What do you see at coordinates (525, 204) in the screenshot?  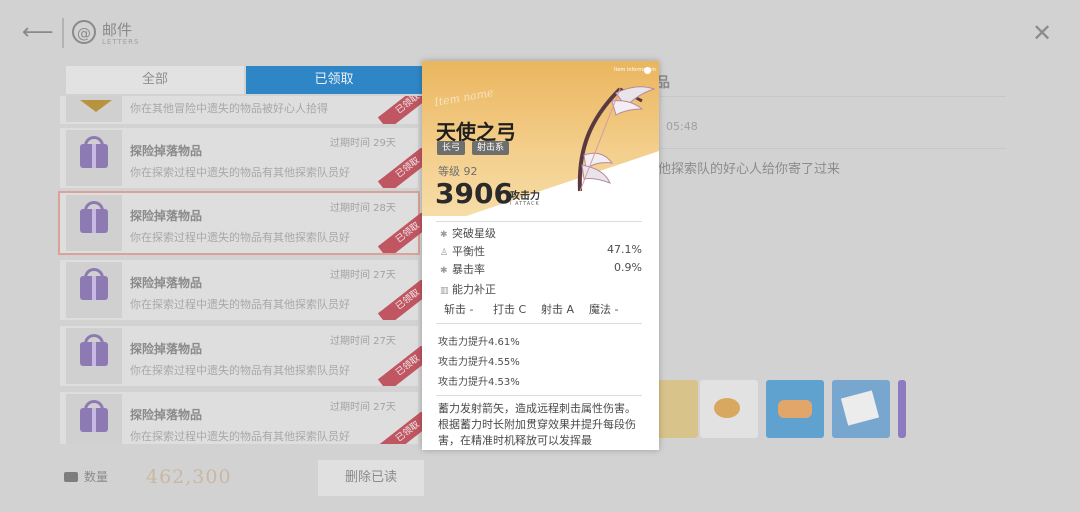 I see `attack-sublabel: I ATTACK` at bounding box center [525, 204].